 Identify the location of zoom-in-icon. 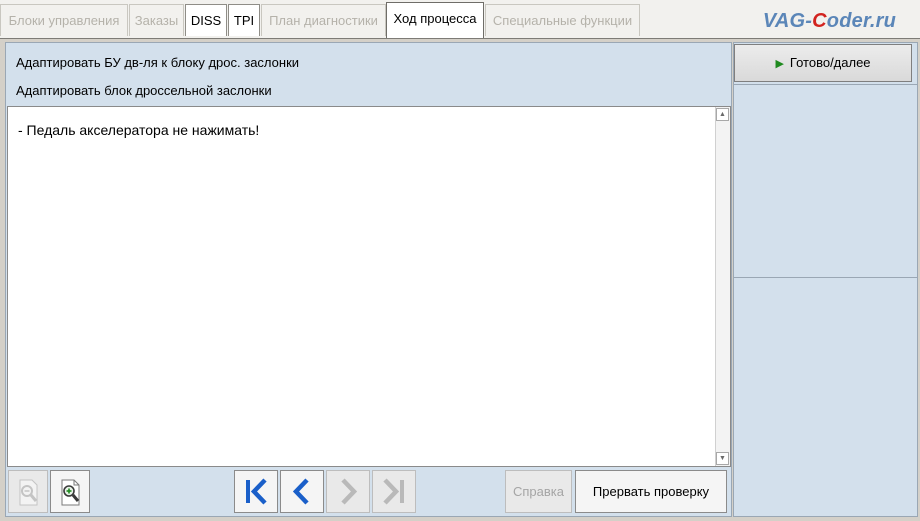
(70, 492).